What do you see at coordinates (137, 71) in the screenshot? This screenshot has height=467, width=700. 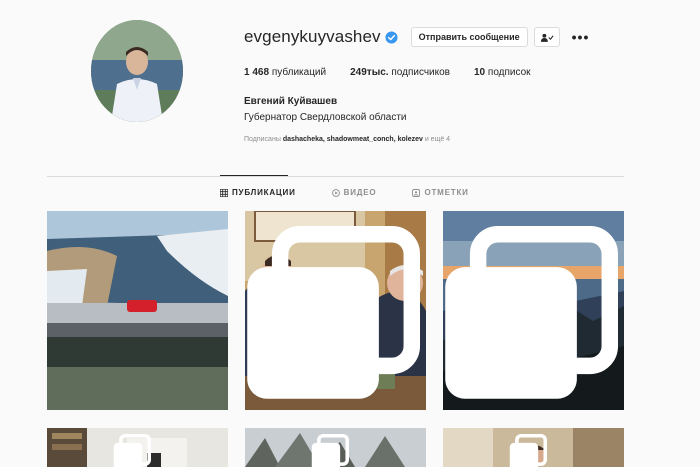 I see `profile-avatar` at bounding box center [137, 71].